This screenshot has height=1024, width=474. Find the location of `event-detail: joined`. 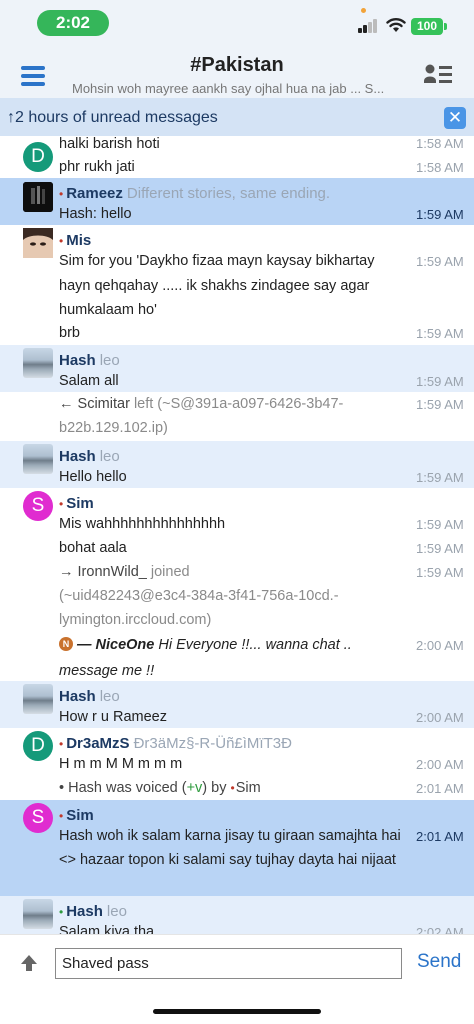

event-detail: joined is located at coordinates (170, 572).